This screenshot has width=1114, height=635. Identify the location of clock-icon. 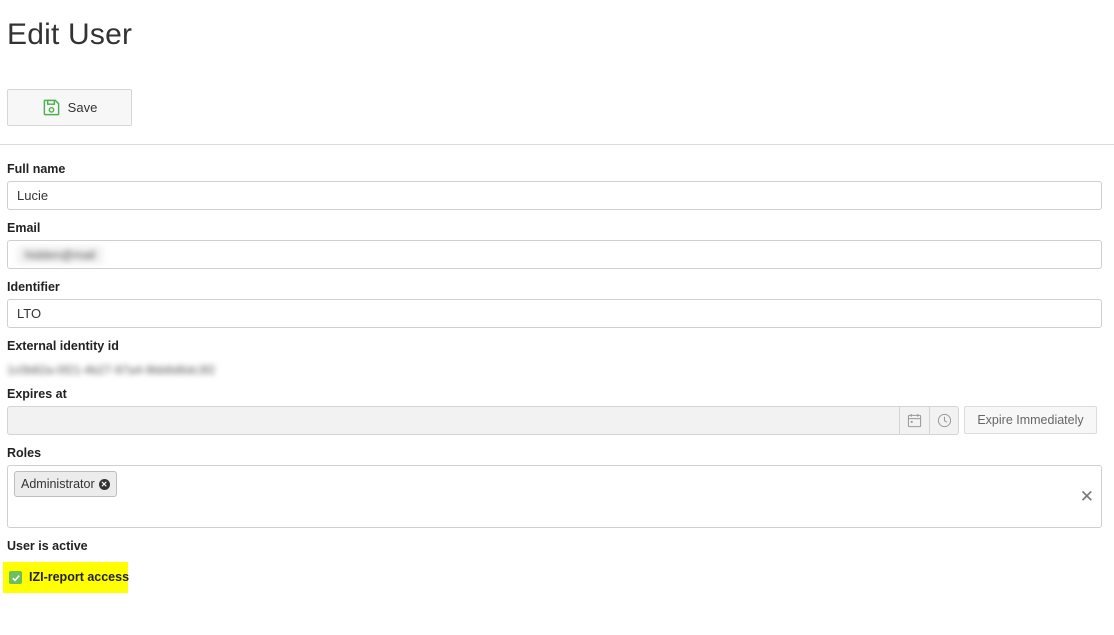
(944, 420).